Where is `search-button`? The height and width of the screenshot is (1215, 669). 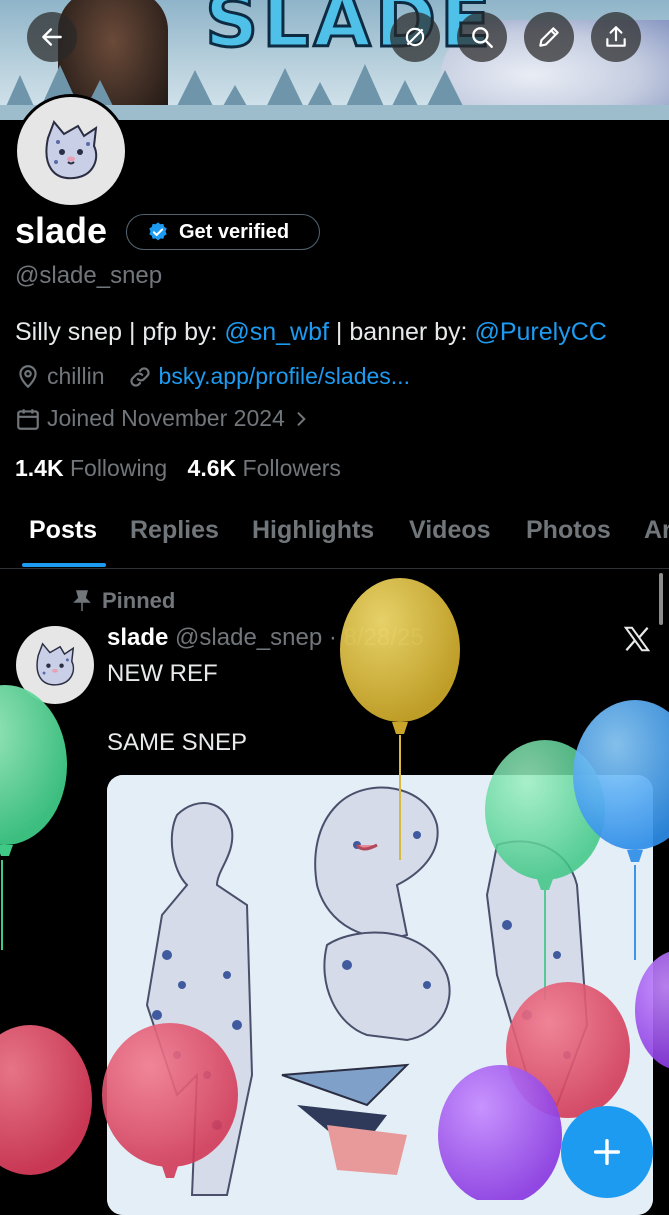
search-button is located at coordinates (482, 37).